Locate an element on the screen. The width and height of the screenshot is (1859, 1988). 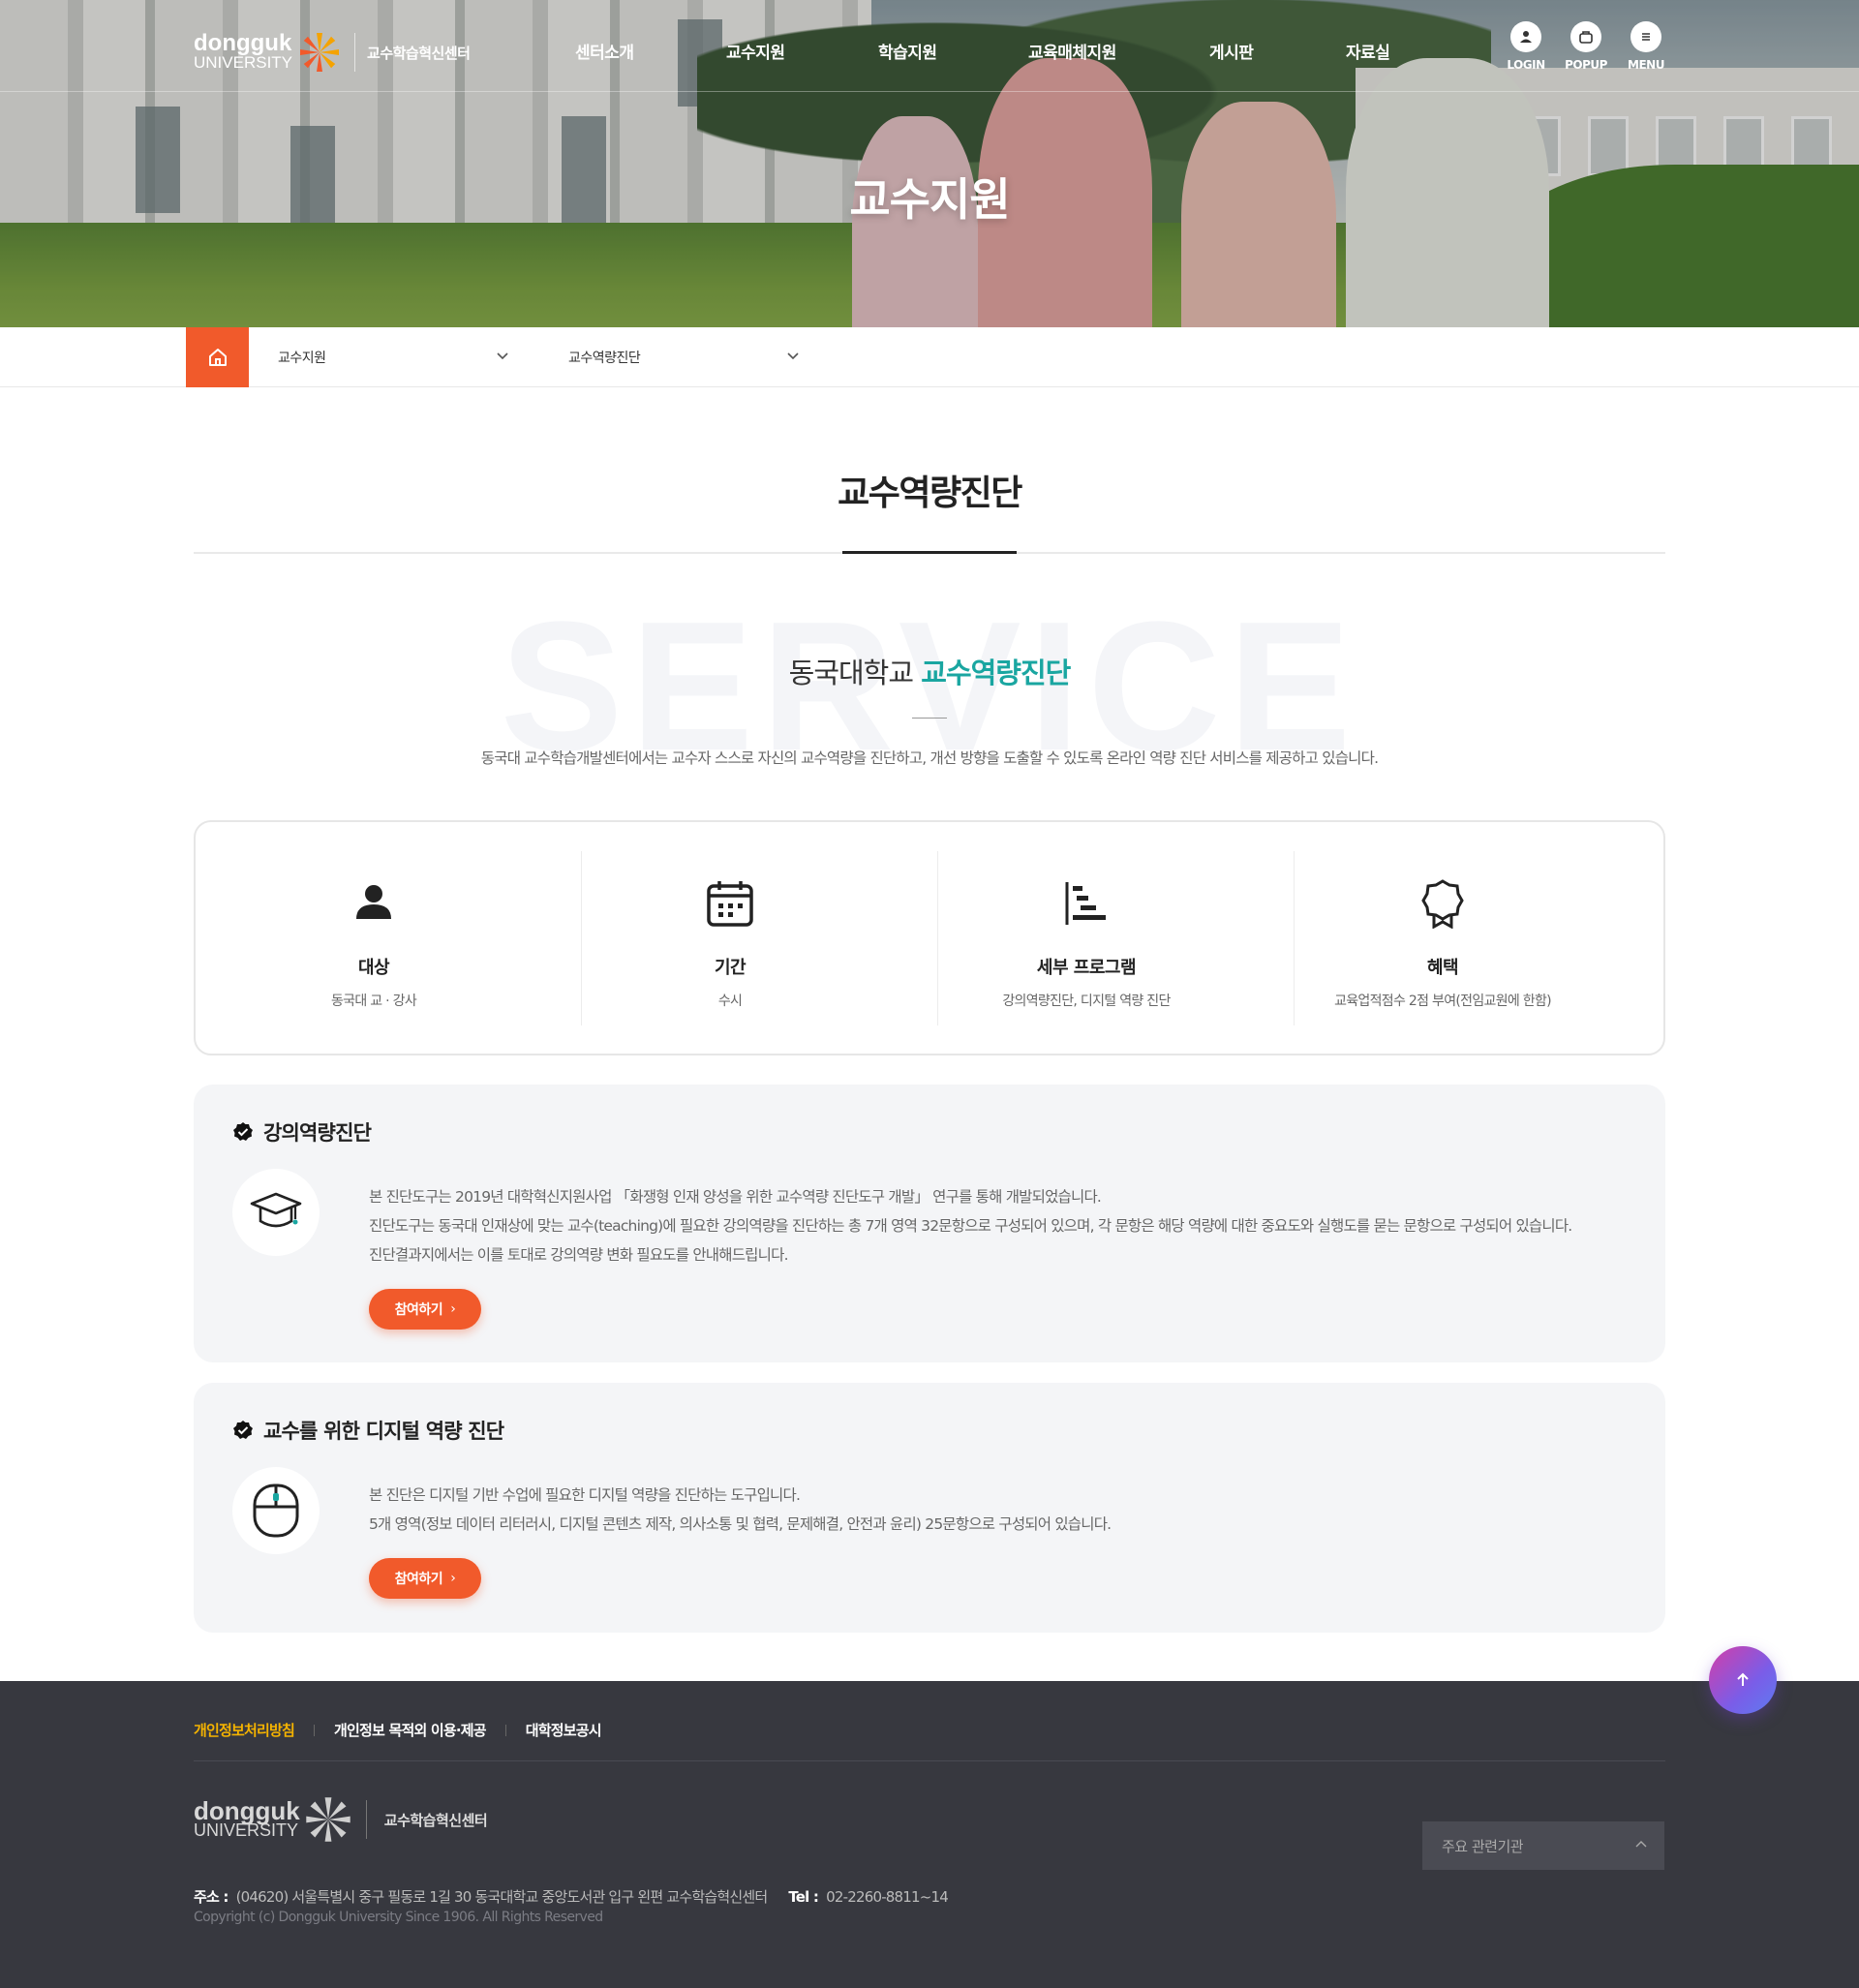
mouse-icon is located at coordinates (276, 1510).